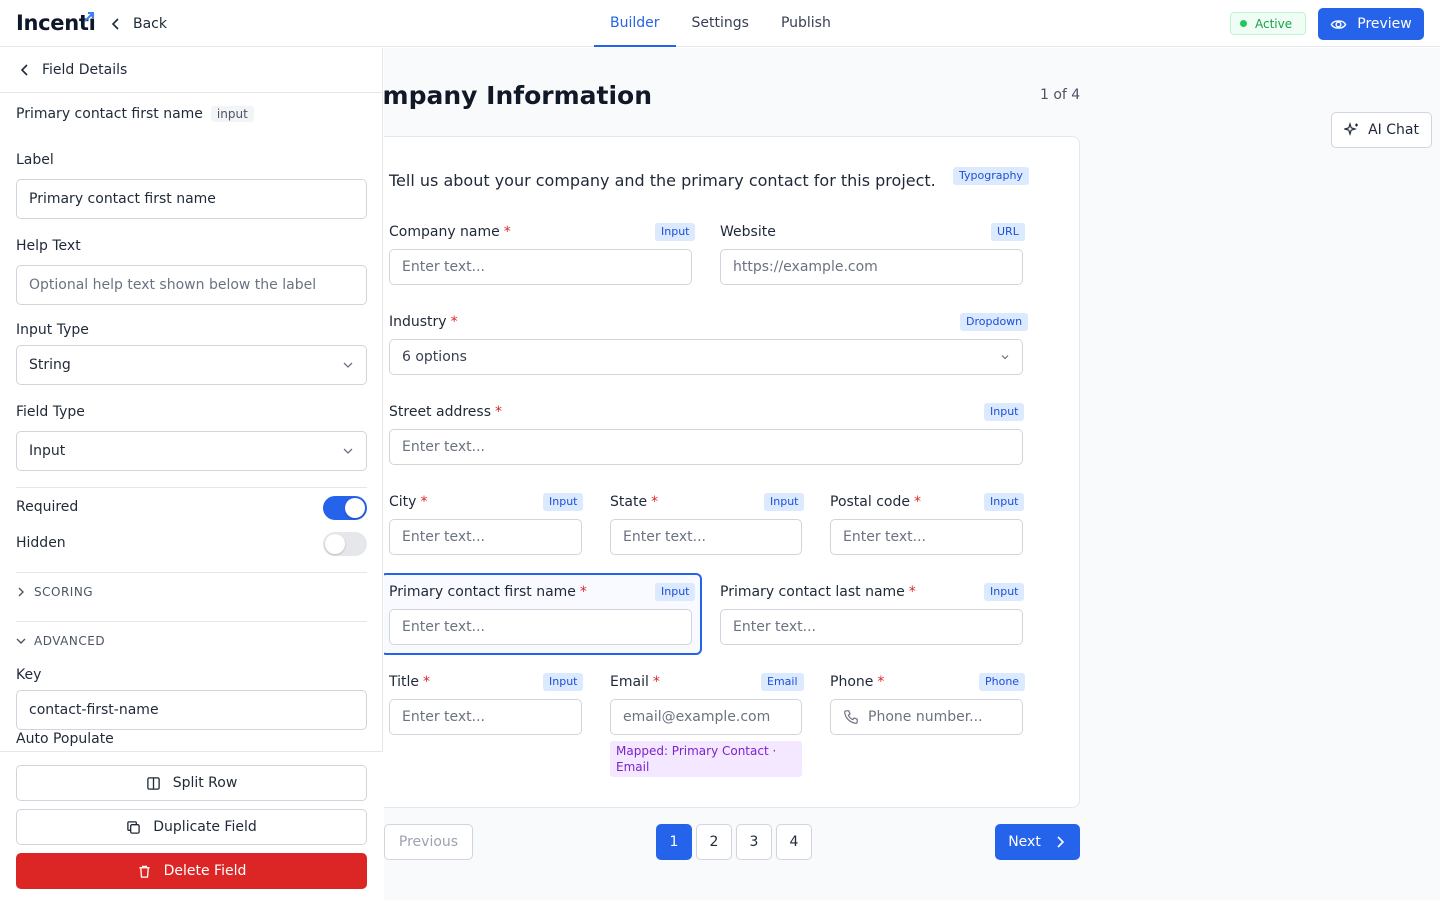  I want to click on title-label: Title, so click(404, 682).